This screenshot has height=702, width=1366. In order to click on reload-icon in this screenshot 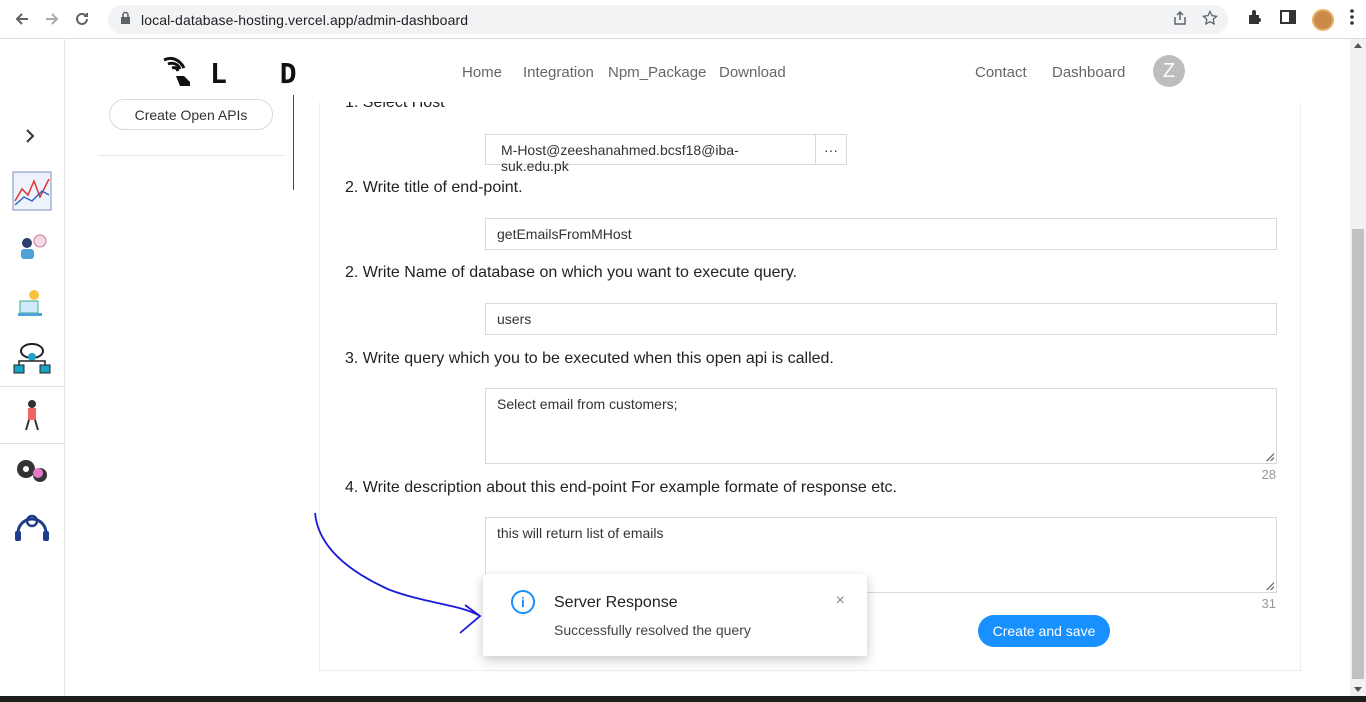, I will do `click(82, 19)`.